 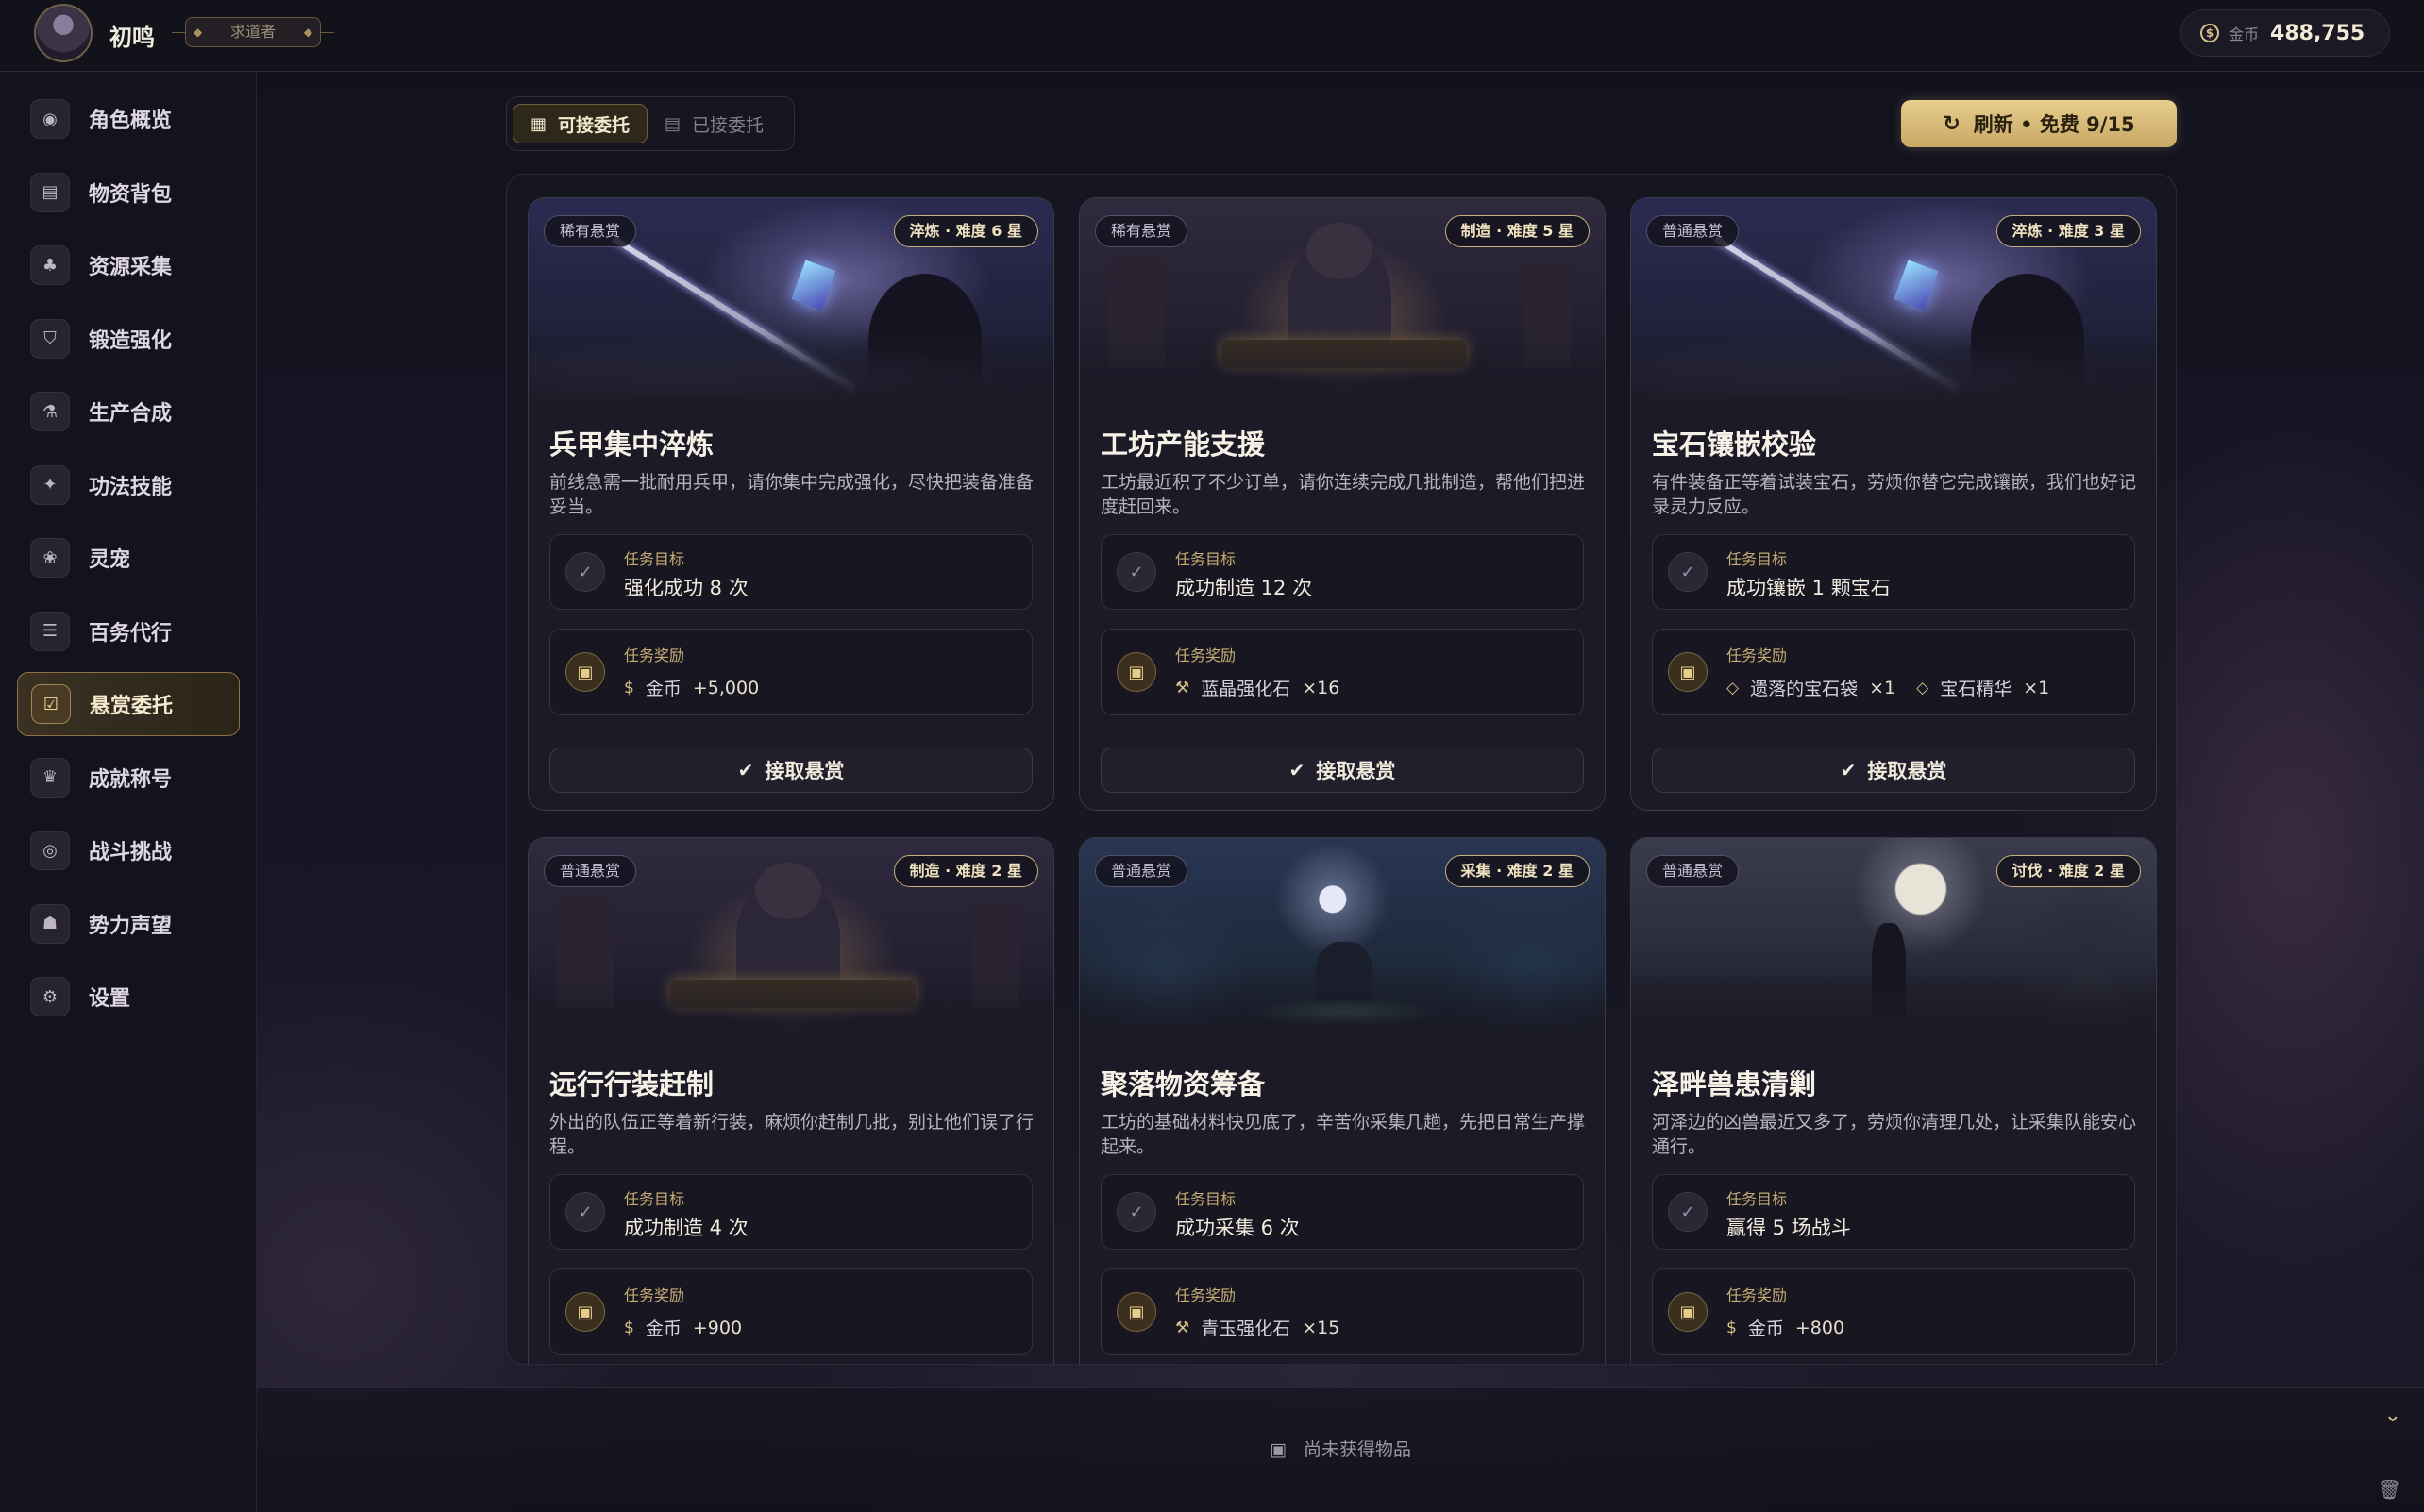 I want to click on sidebar-item-label: 锻造强化, so click(x=131, y=340).